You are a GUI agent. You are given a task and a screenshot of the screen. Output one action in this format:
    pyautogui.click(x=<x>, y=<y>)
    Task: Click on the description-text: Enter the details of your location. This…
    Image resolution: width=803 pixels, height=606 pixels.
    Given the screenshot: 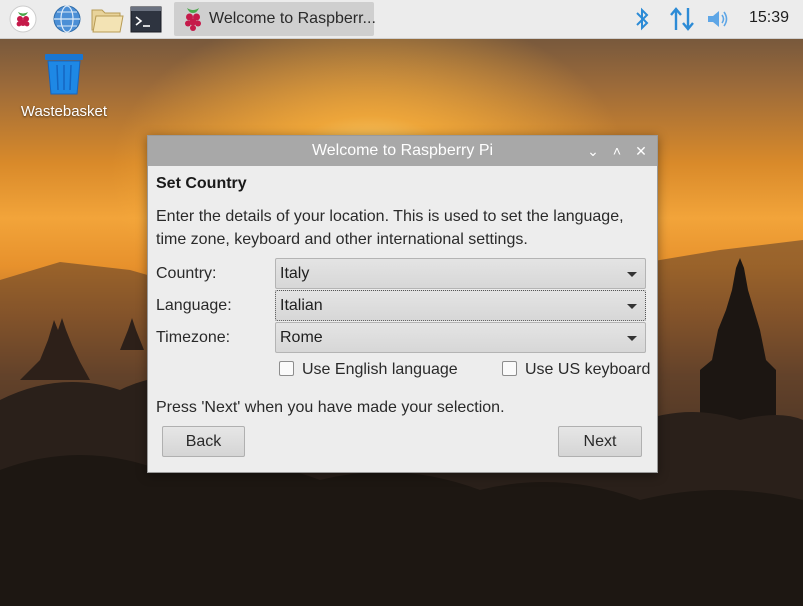 What is the action you would take?
    pyautogui.click(x=390, y=228)
    